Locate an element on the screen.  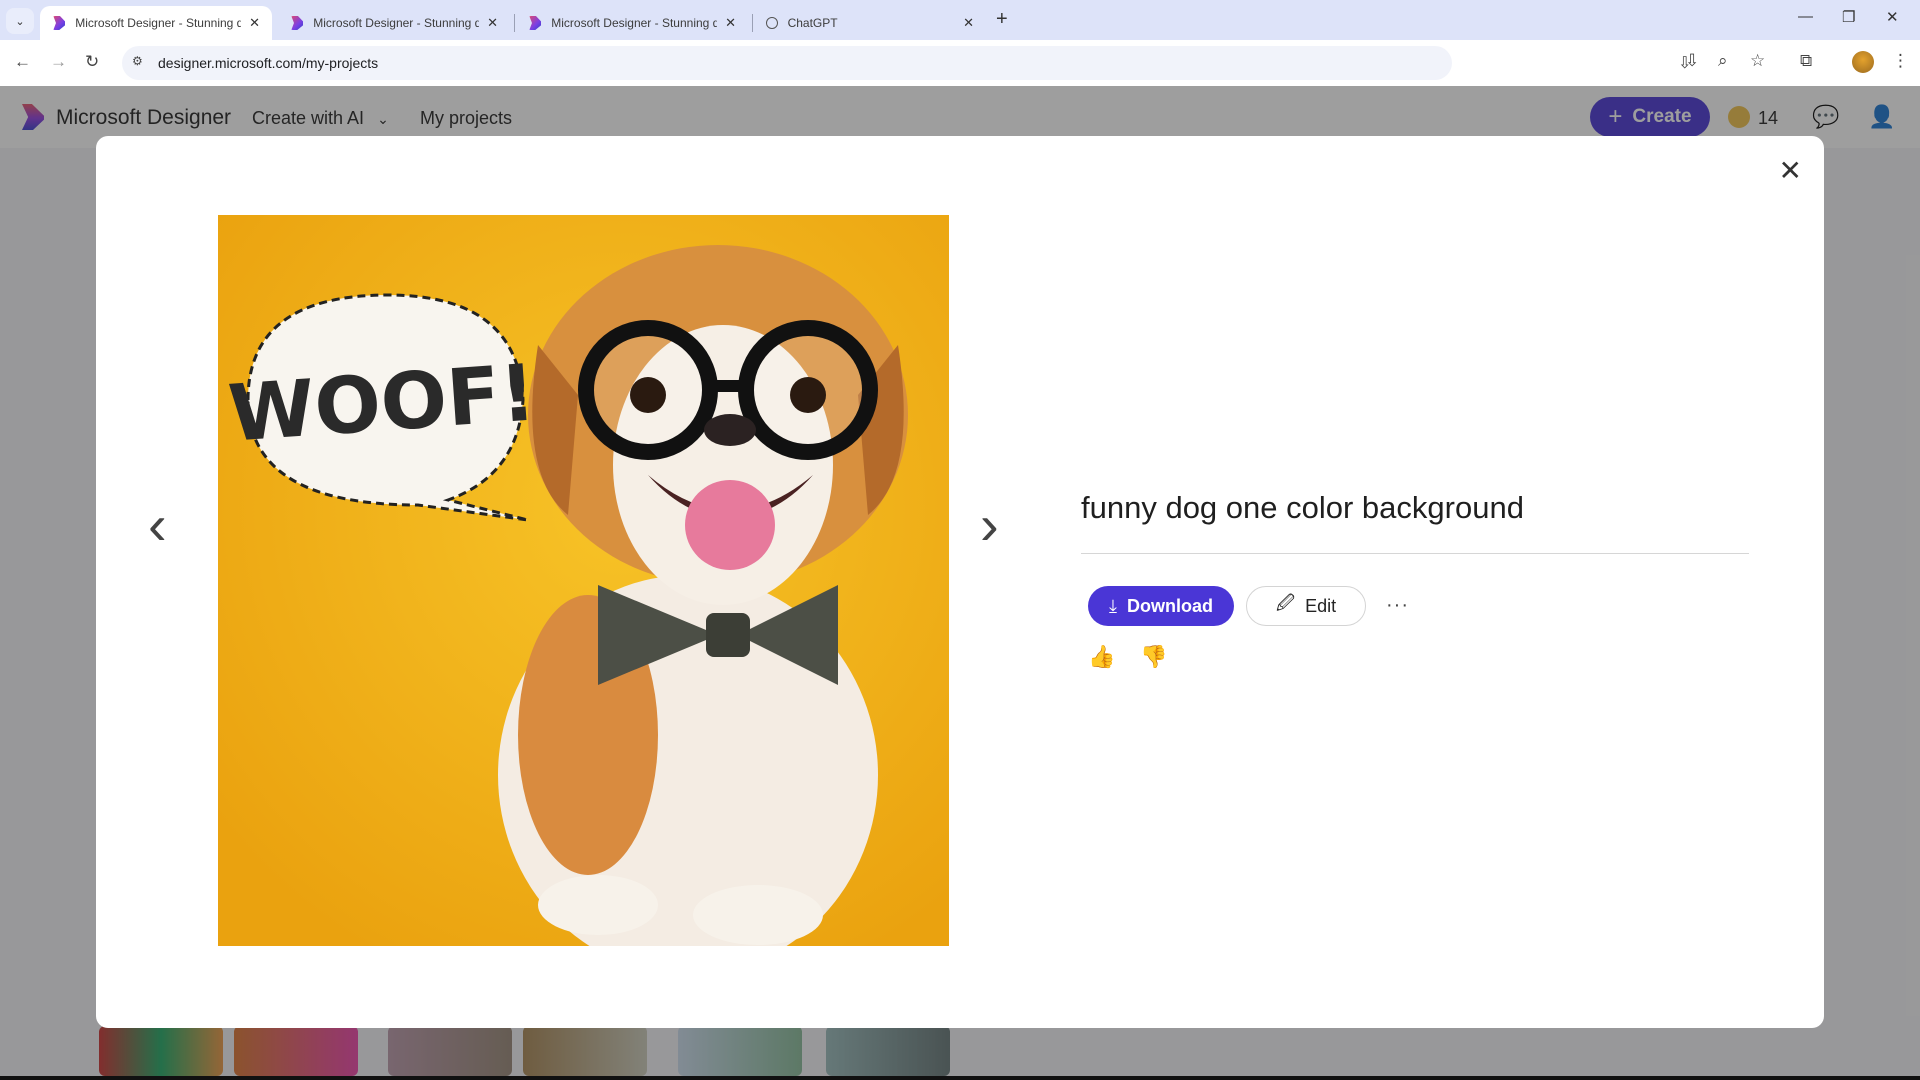
bow-tie-knot is located at coordinates (728, 635).